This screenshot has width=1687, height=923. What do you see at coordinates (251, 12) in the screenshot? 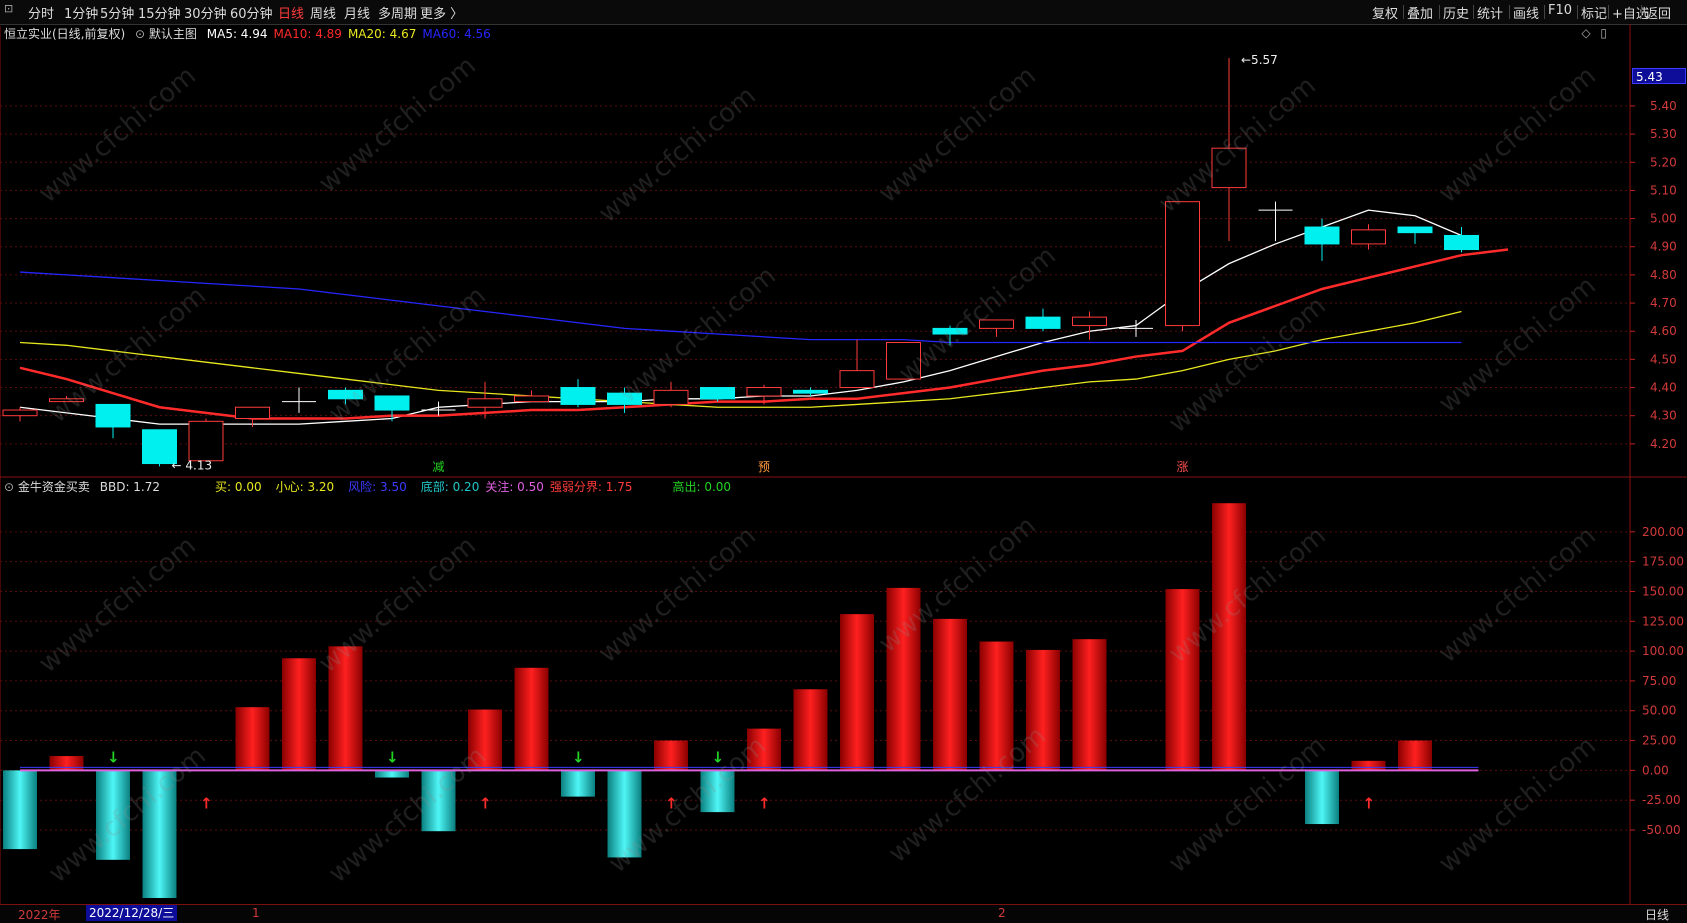
I see `period-tab-5: 60分钟` at bounding box center [251, 12].